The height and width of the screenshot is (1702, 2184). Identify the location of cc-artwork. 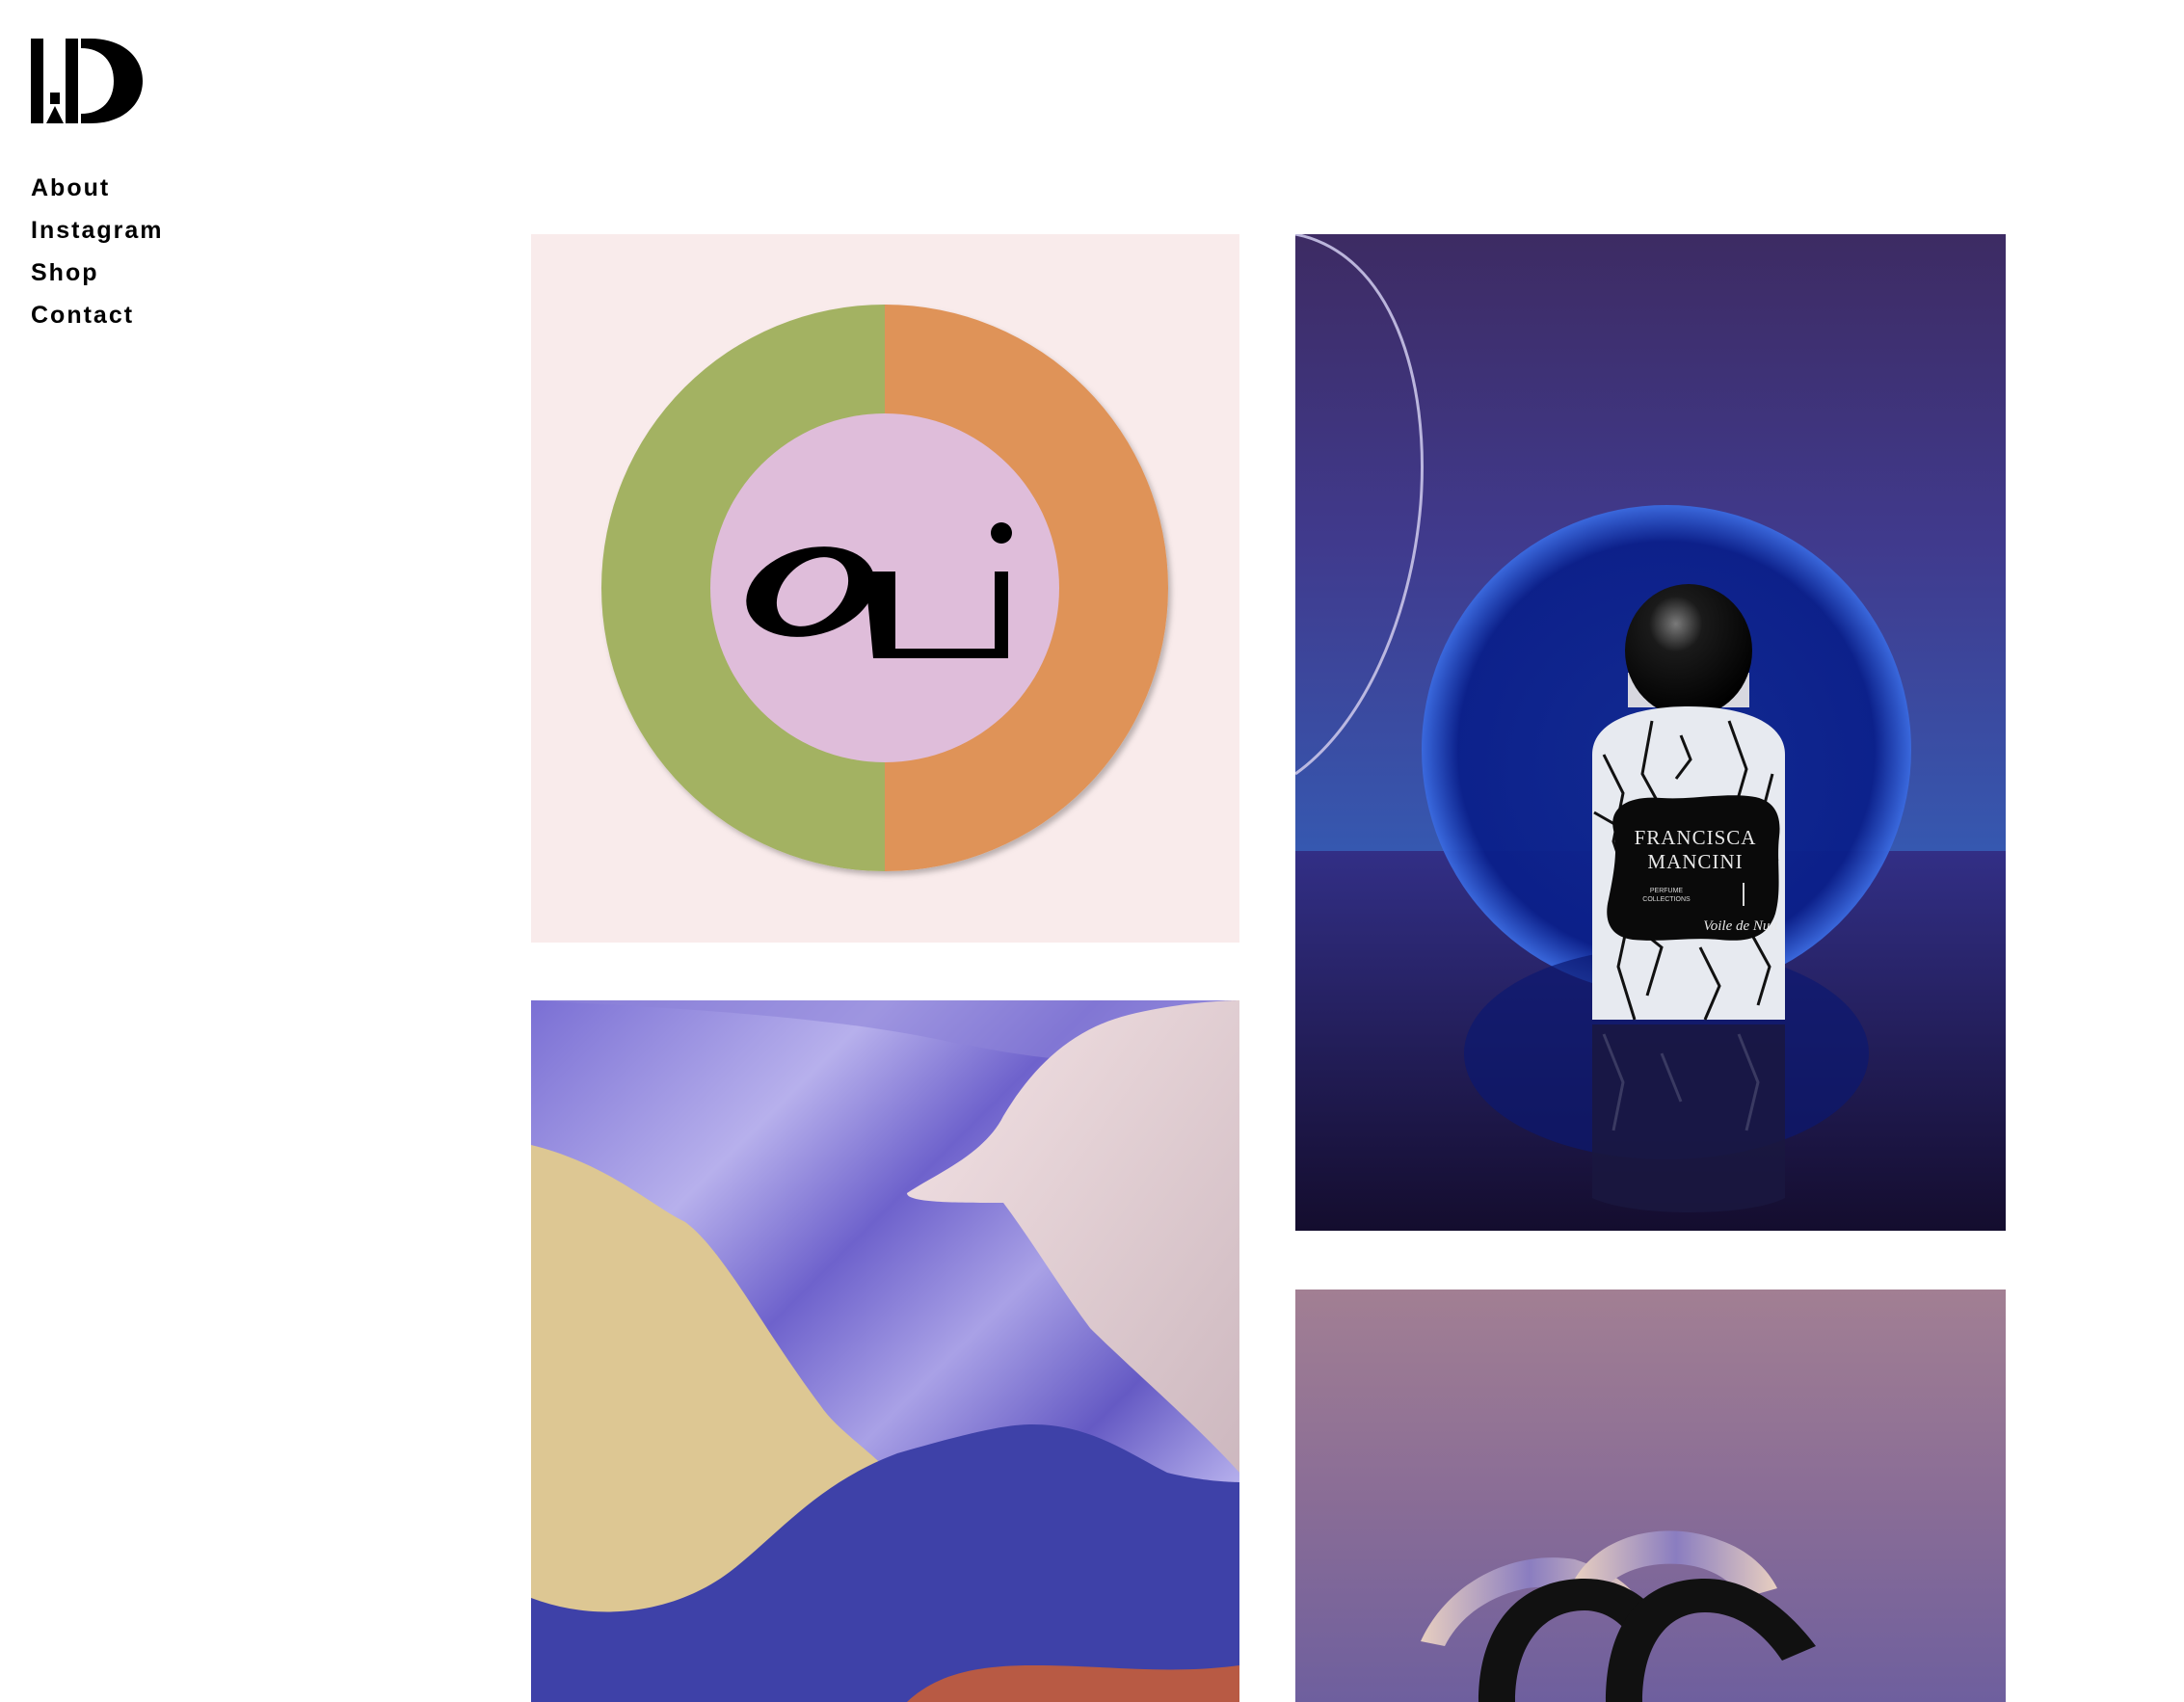
(1651, 1496).